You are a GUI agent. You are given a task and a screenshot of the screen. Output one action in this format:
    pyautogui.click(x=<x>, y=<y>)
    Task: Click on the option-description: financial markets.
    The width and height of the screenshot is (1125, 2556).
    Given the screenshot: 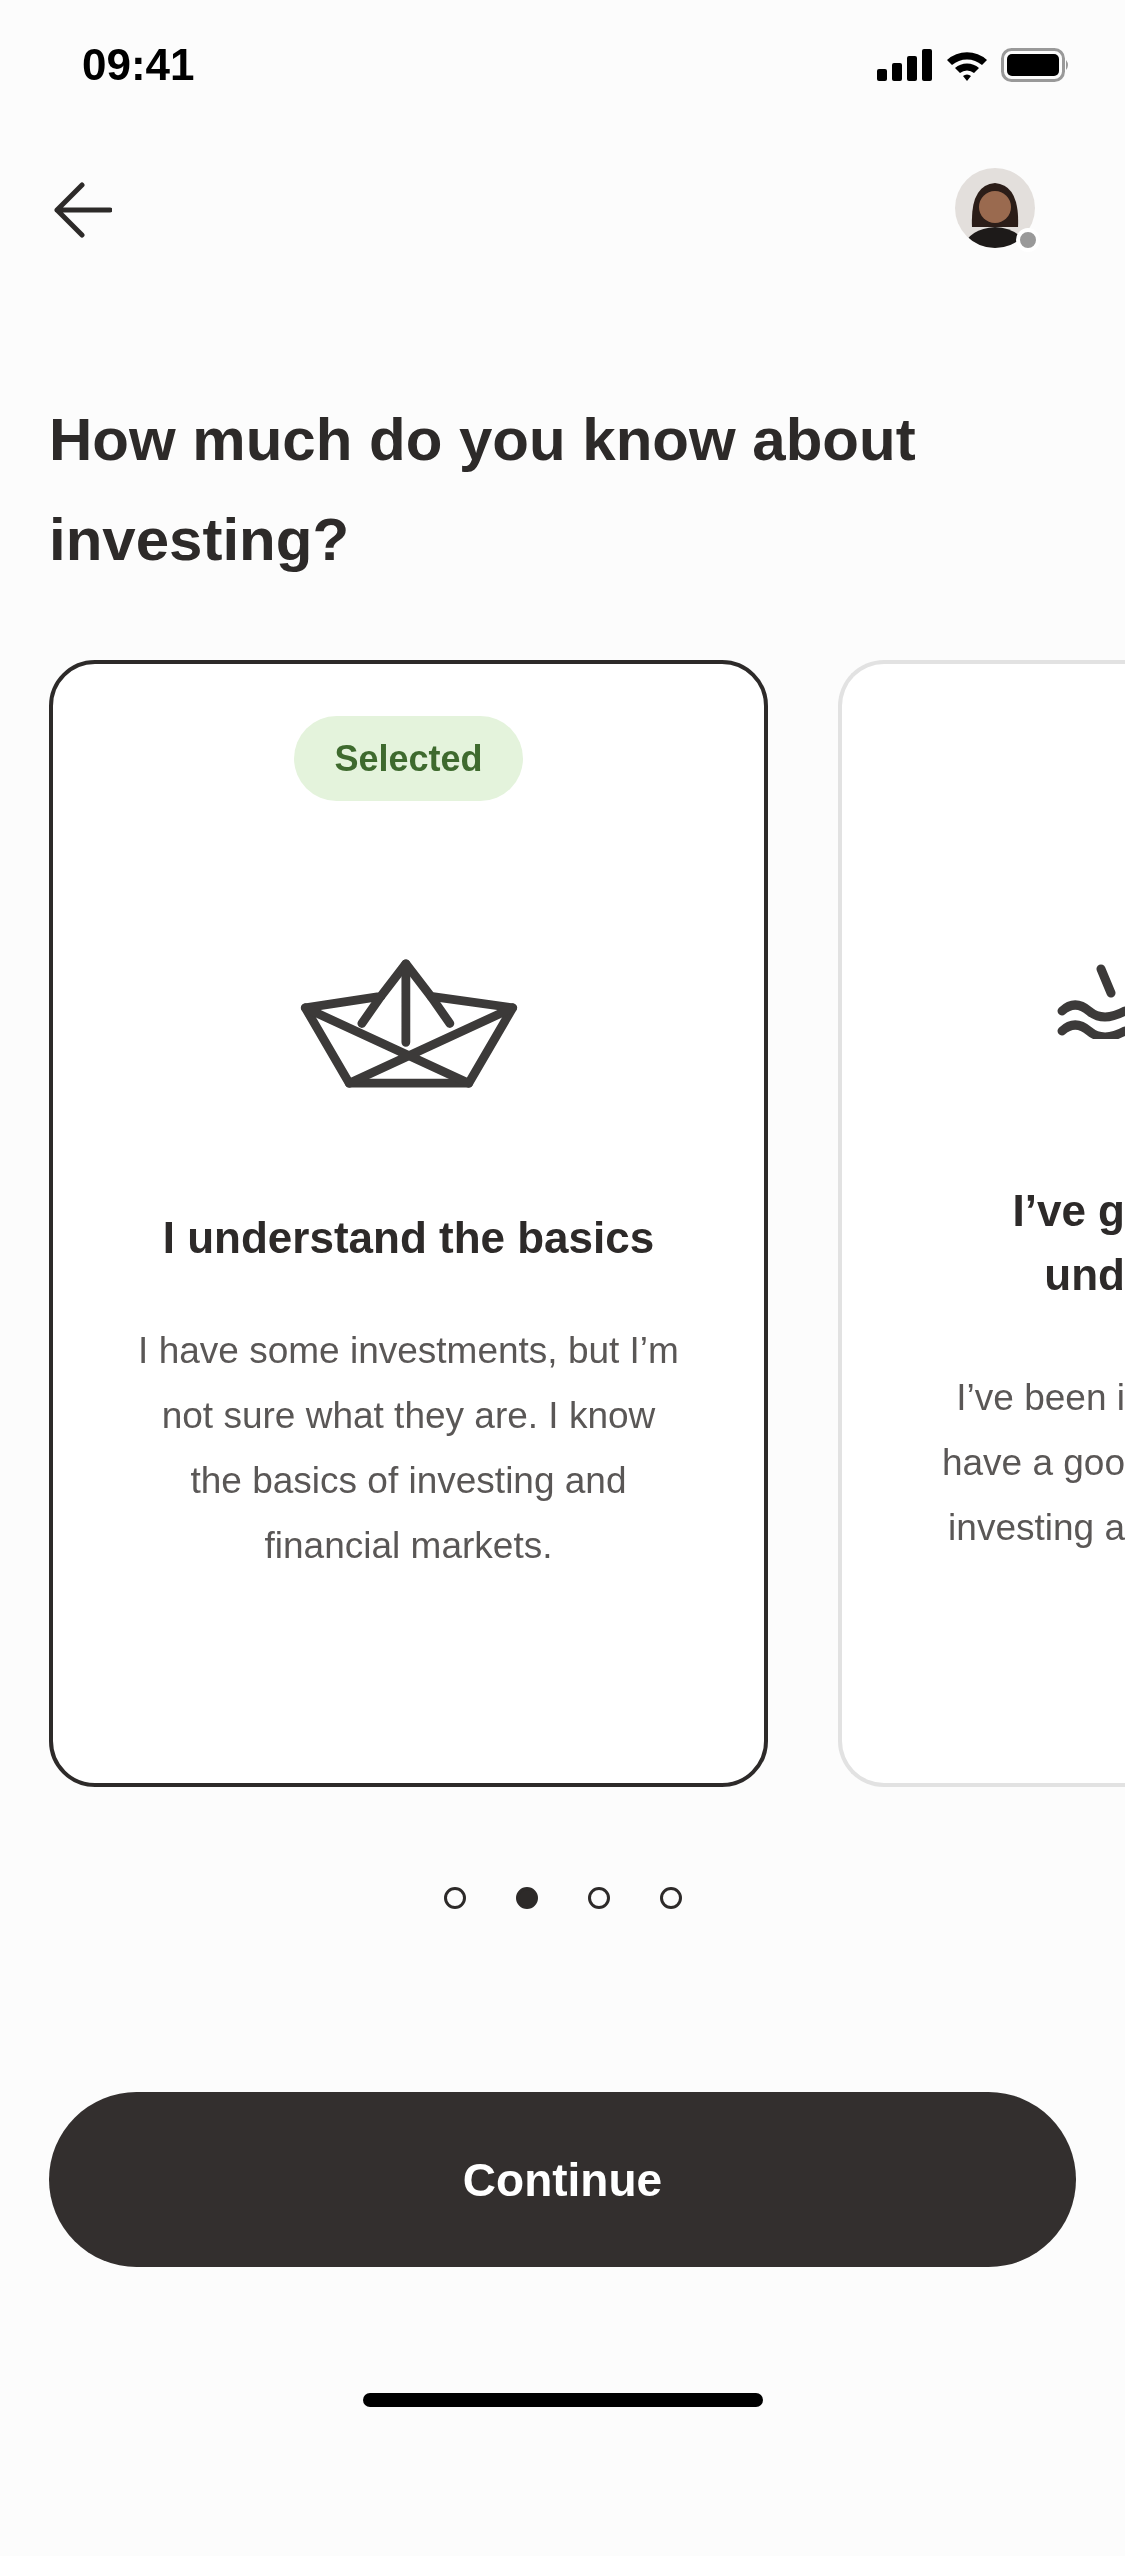 What is the action you would take?
    pyautogui.click(x=408, y=1546)
    